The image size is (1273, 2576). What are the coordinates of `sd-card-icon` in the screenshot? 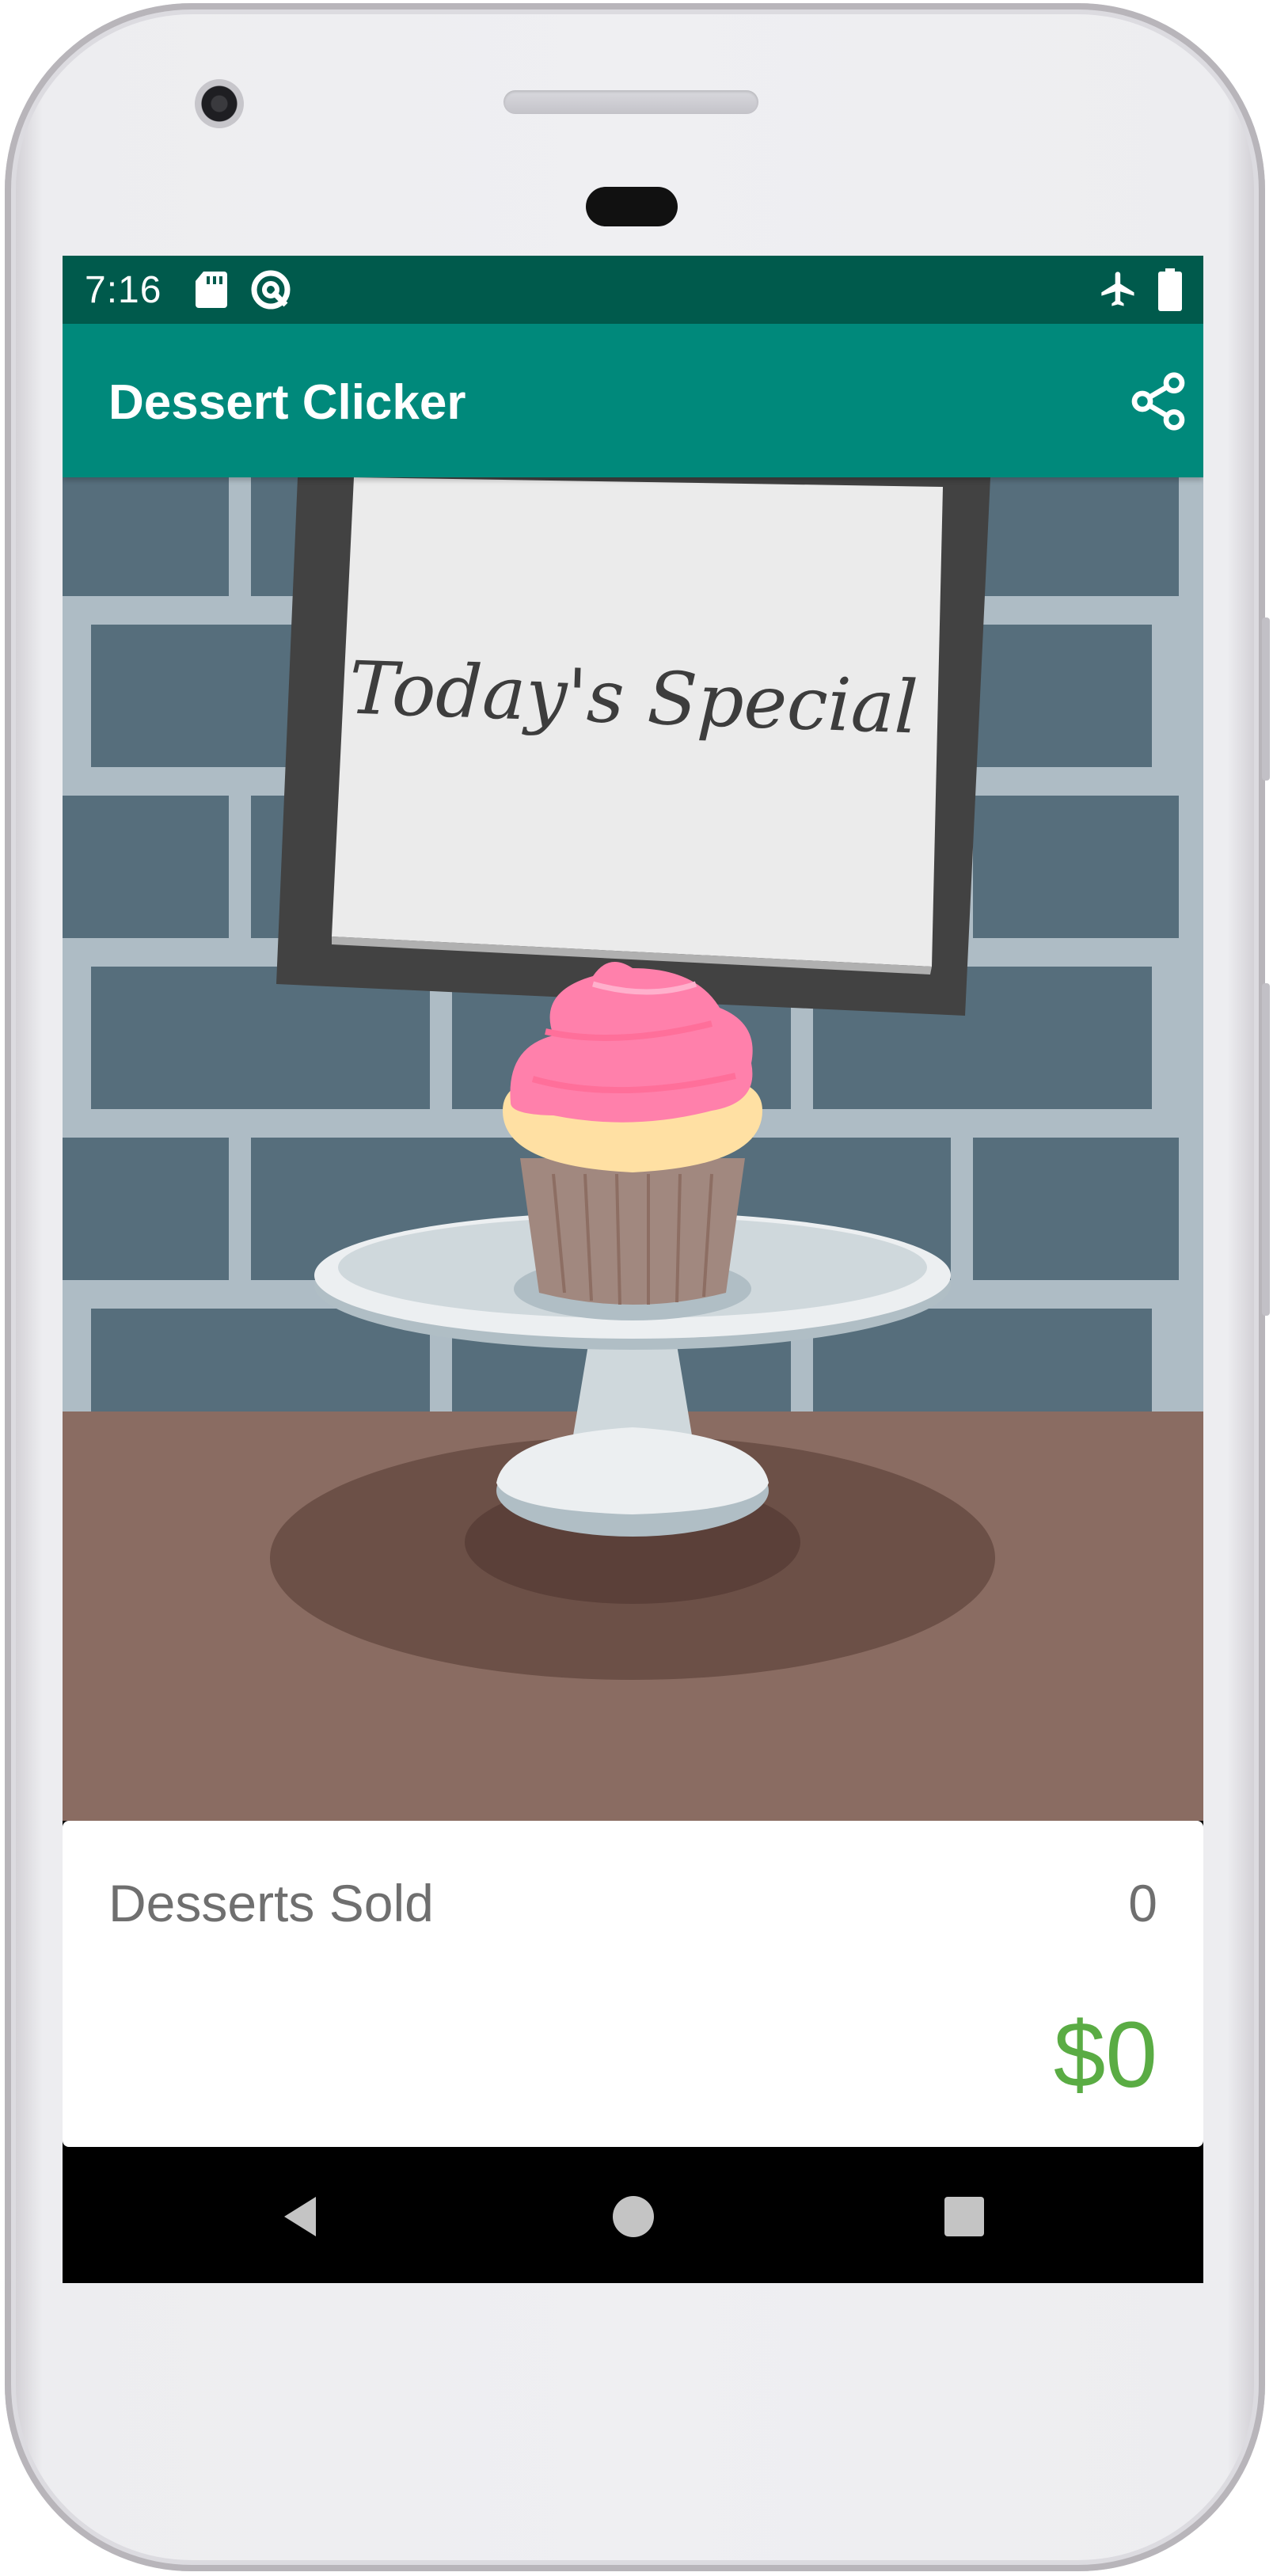 It's located at (211, 290).